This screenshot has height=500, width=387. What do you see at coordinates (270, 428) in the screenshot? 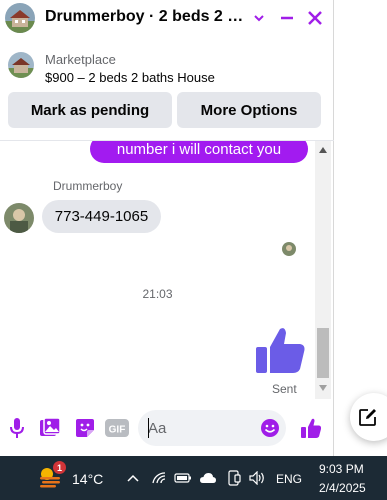
I see `emoji-icon` at bounding box center [270, 428].